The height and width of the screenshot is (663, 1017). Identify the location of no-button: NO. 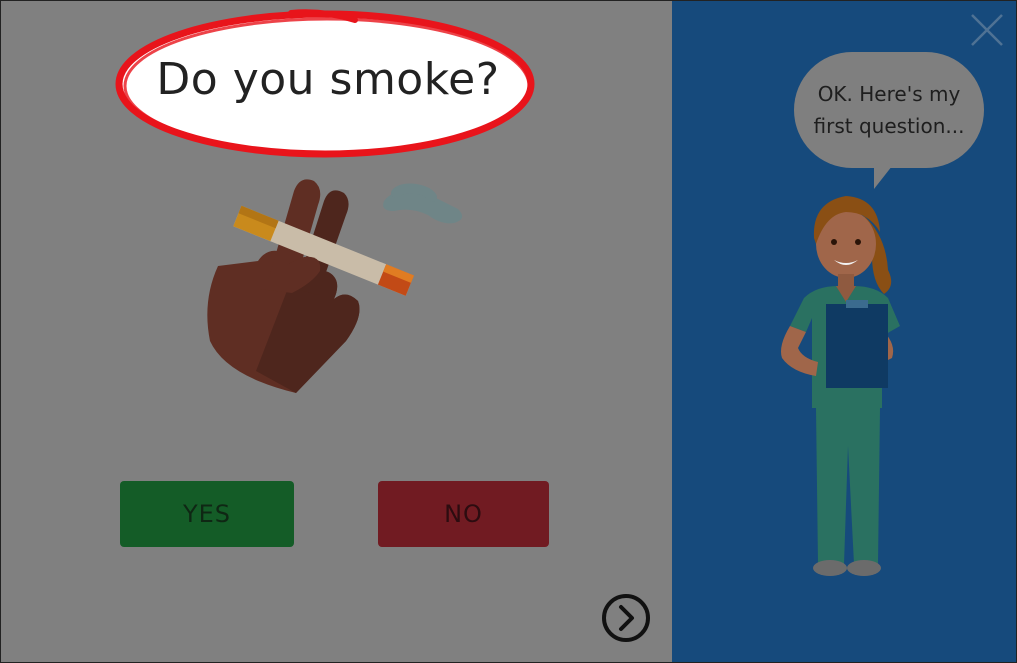
(463, 514).